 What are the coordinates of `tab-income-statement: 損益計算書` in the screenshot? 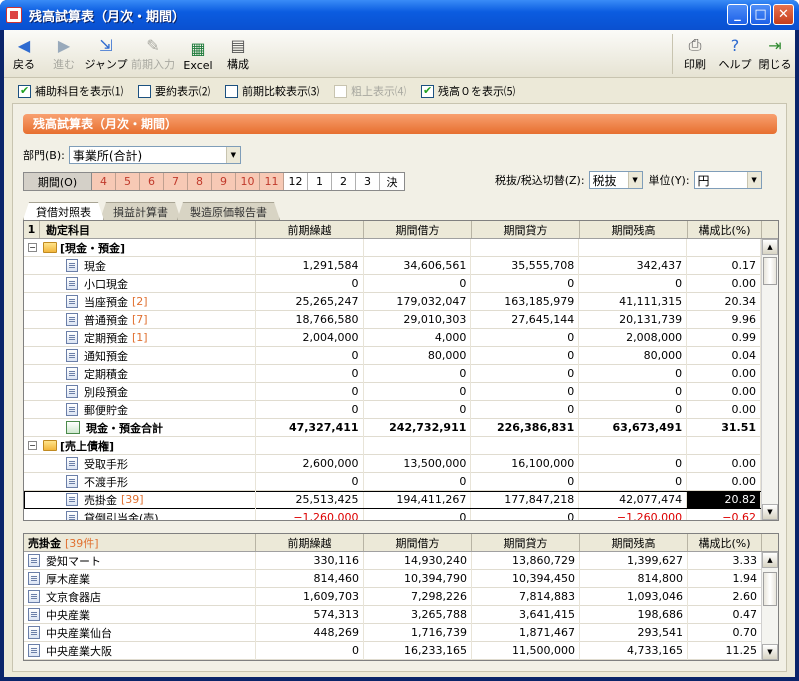 It's located at (140, 211).